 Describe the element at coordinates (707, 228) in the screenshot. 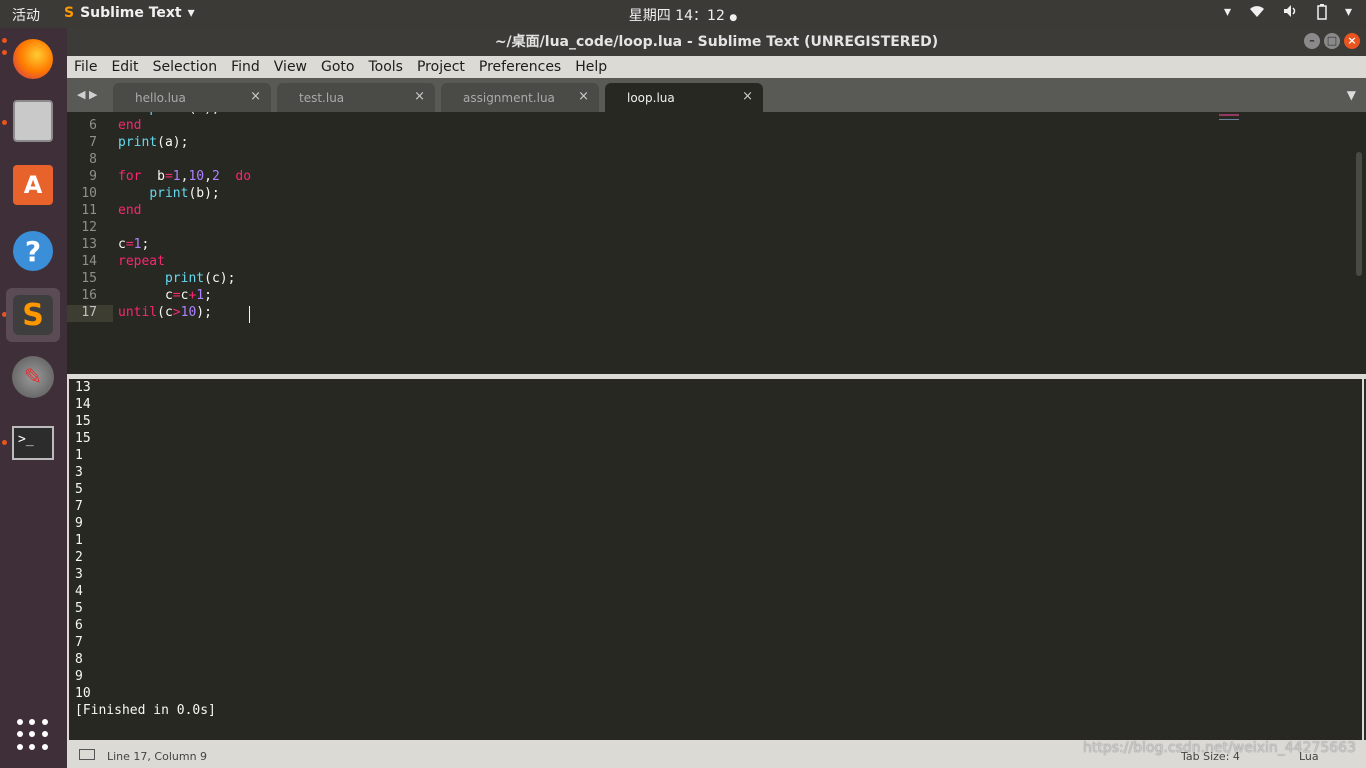

I see `code-line: 12` at that location.